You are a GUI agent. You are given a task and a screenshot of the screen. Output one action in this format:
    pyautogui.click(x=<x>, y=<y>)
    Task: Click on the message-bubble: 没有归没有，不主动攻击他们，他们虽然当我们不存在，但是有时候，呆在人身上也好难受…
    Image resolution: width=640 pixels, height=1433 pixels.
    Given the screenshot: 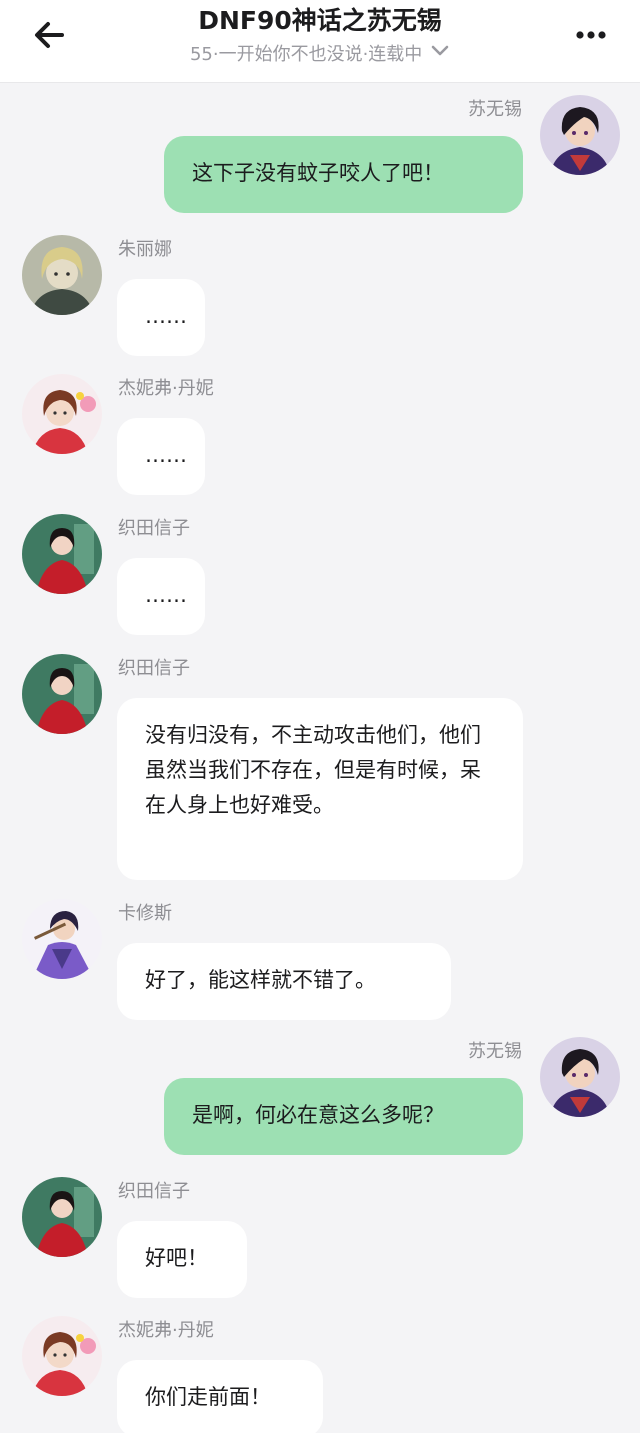 What is the action you would take?
    pyautogui.click(x=320, y=789)
    